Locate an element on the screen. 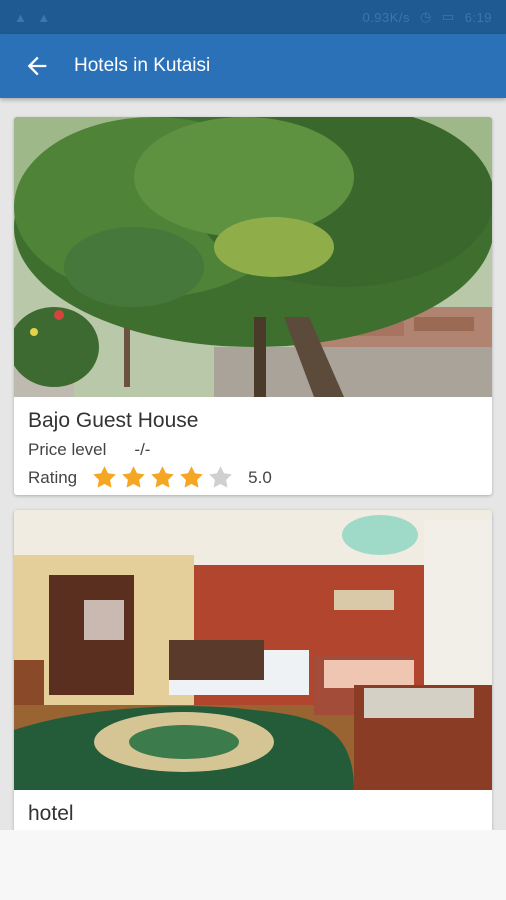 This screenshot has width=506, height=900. battery-icon: ▭ is located at coordinates (448, 16).